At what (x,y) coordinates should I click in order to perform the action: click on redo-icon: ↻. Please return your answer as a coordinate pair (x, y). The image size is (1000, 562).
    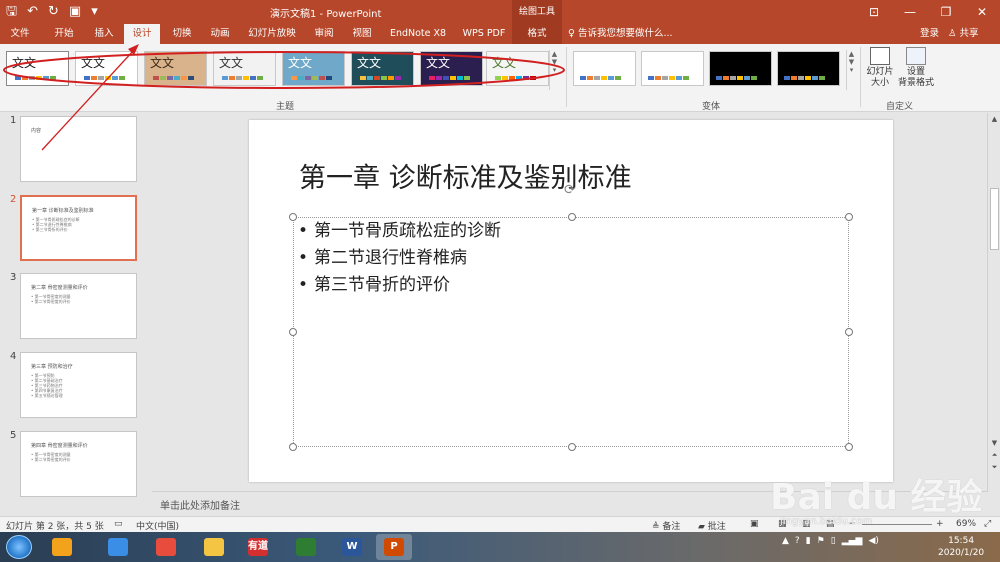
    Looking at the image, I should click on (53, 12).